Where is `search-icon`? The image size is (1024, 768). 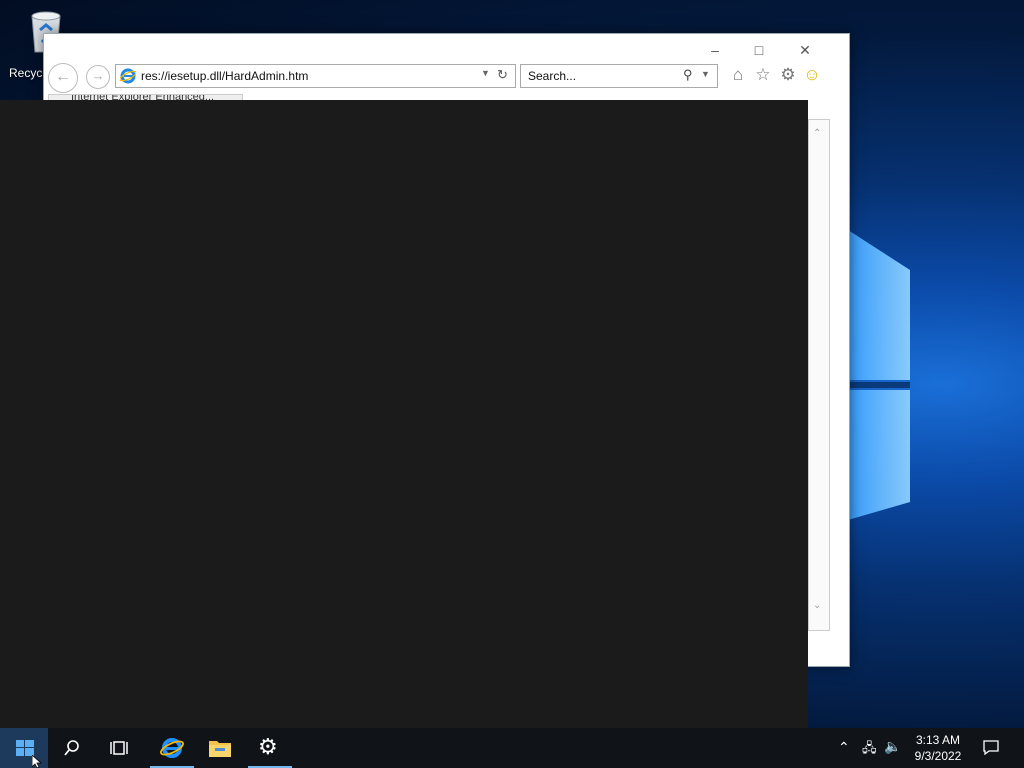 search-icon is located at coordinates (71, 748).